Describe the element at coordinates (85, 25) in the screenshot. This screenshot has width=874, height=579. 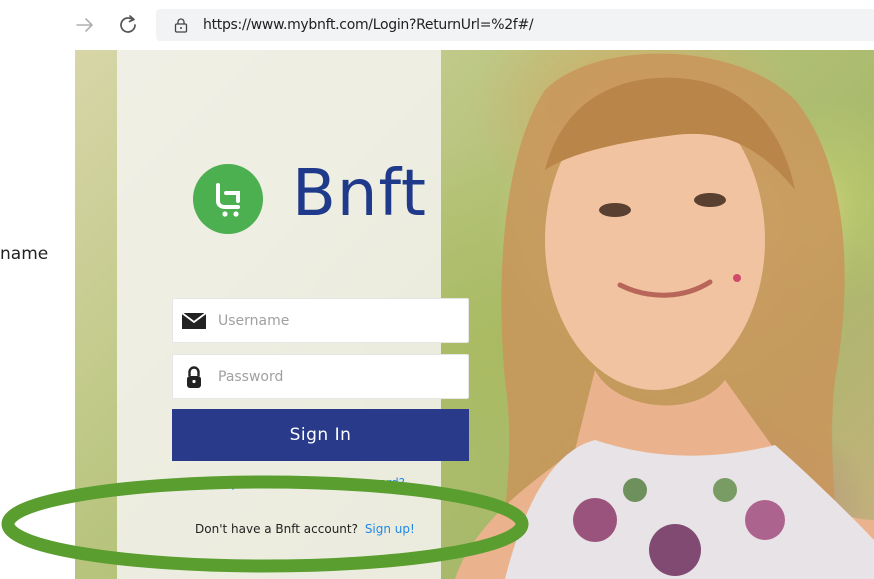
I see `forward-arrow-icon` at that location.